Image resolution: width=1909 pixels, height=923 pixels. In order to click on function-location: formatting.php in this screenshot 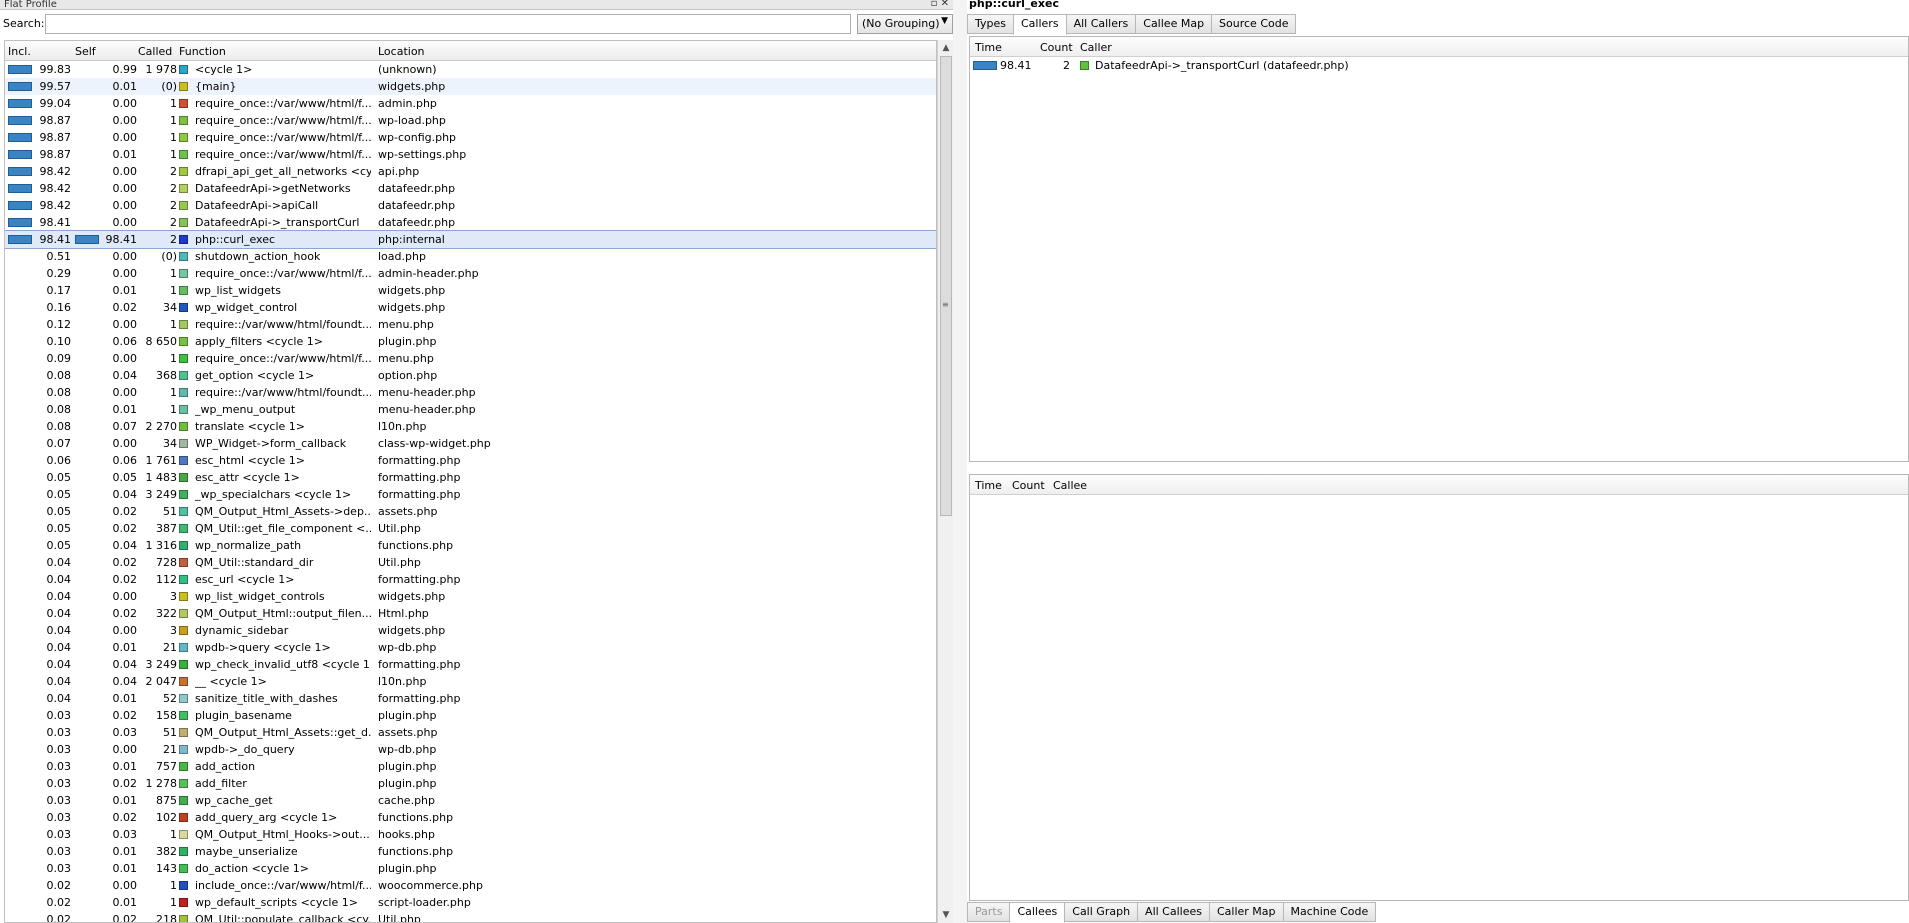, I will do `click(419, 664)`.